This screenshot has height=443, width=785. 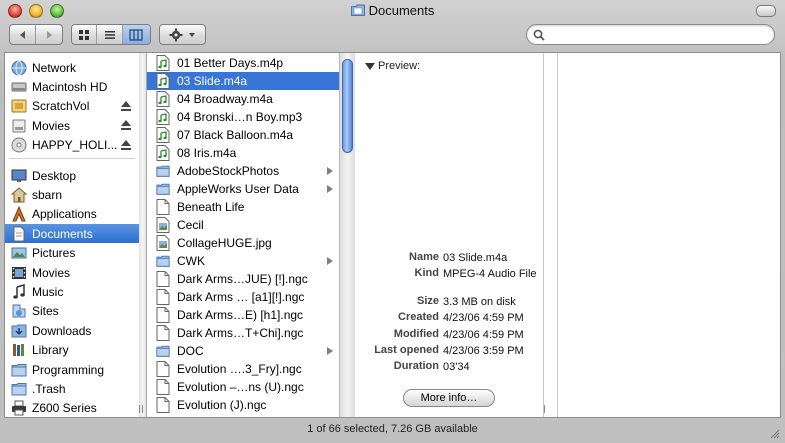 What do you see at coordinates (243, 297) in the screenshot?
I see `file-row: Dark Arms … [a1][!].ngc` at bounding box center [243, 297].